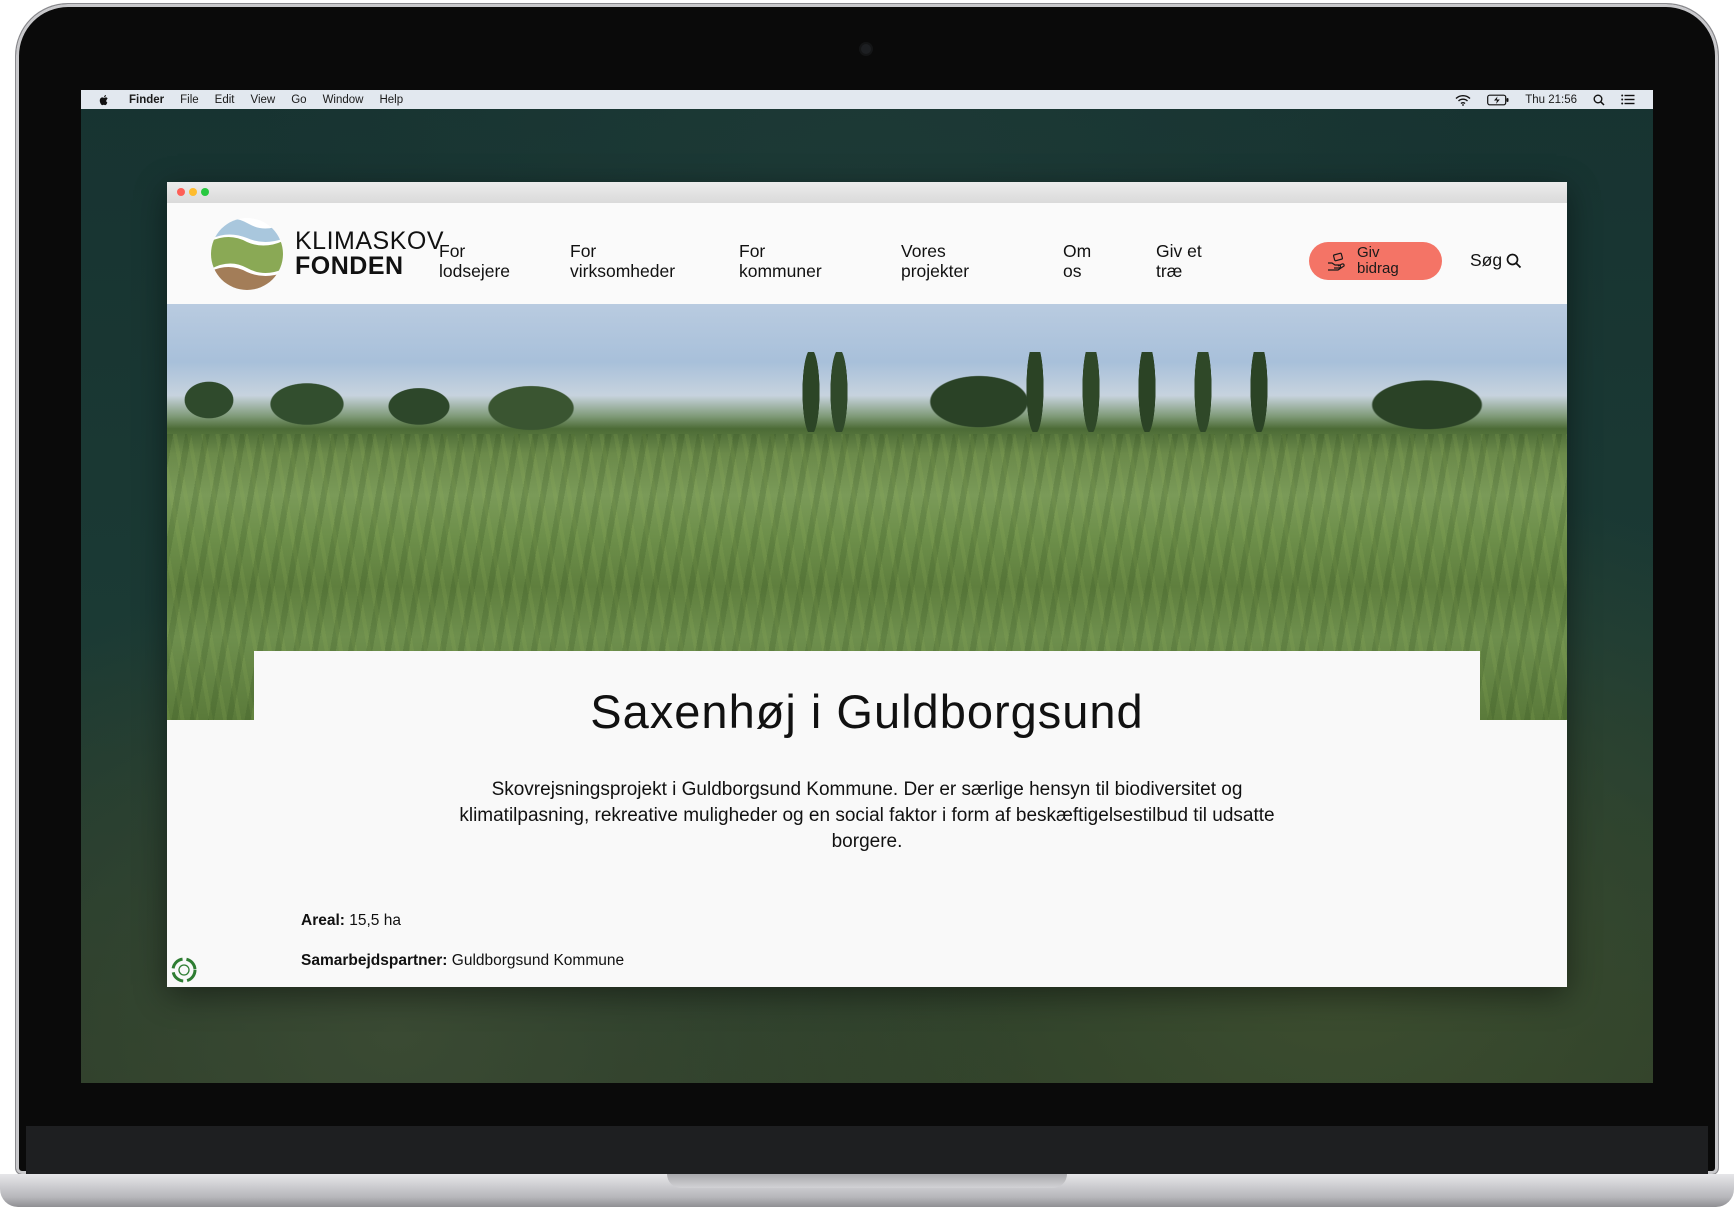 Image resolution: width=1734 pixels, height=1207 pixels. I want to click on webcam, so click(866, 49).